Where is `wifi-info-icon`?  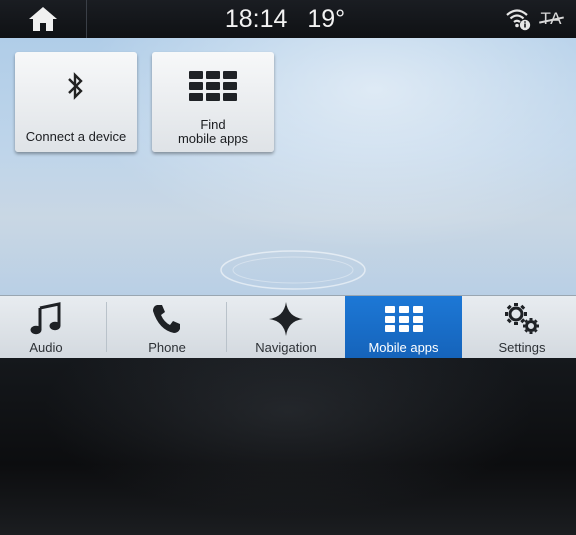
wifi-info-icon is located at coordinates (517, 20).